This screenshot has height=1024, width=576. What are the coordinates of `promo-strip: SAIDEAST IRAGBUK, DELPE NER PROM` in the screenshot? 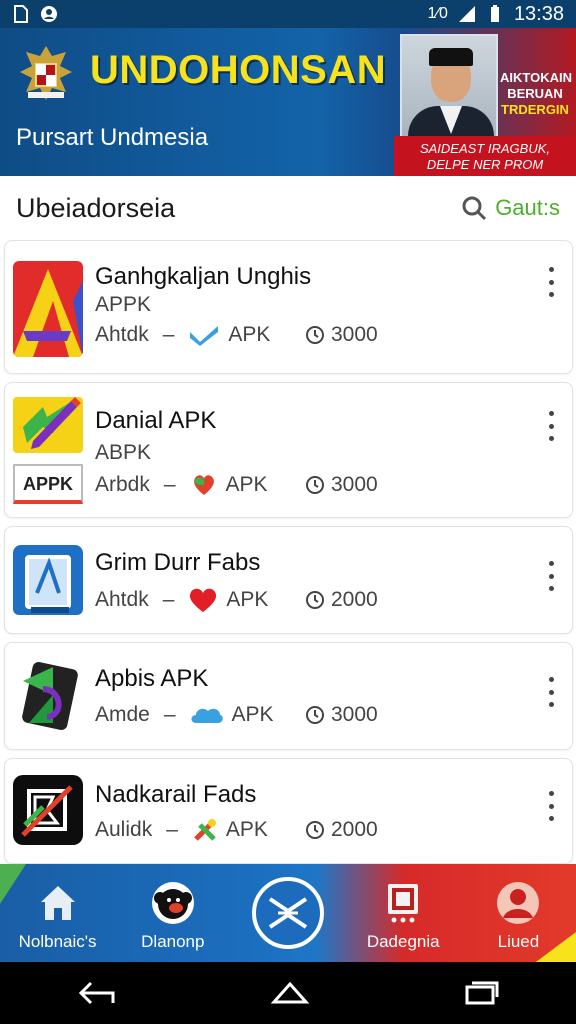 It's located at (485, 156).